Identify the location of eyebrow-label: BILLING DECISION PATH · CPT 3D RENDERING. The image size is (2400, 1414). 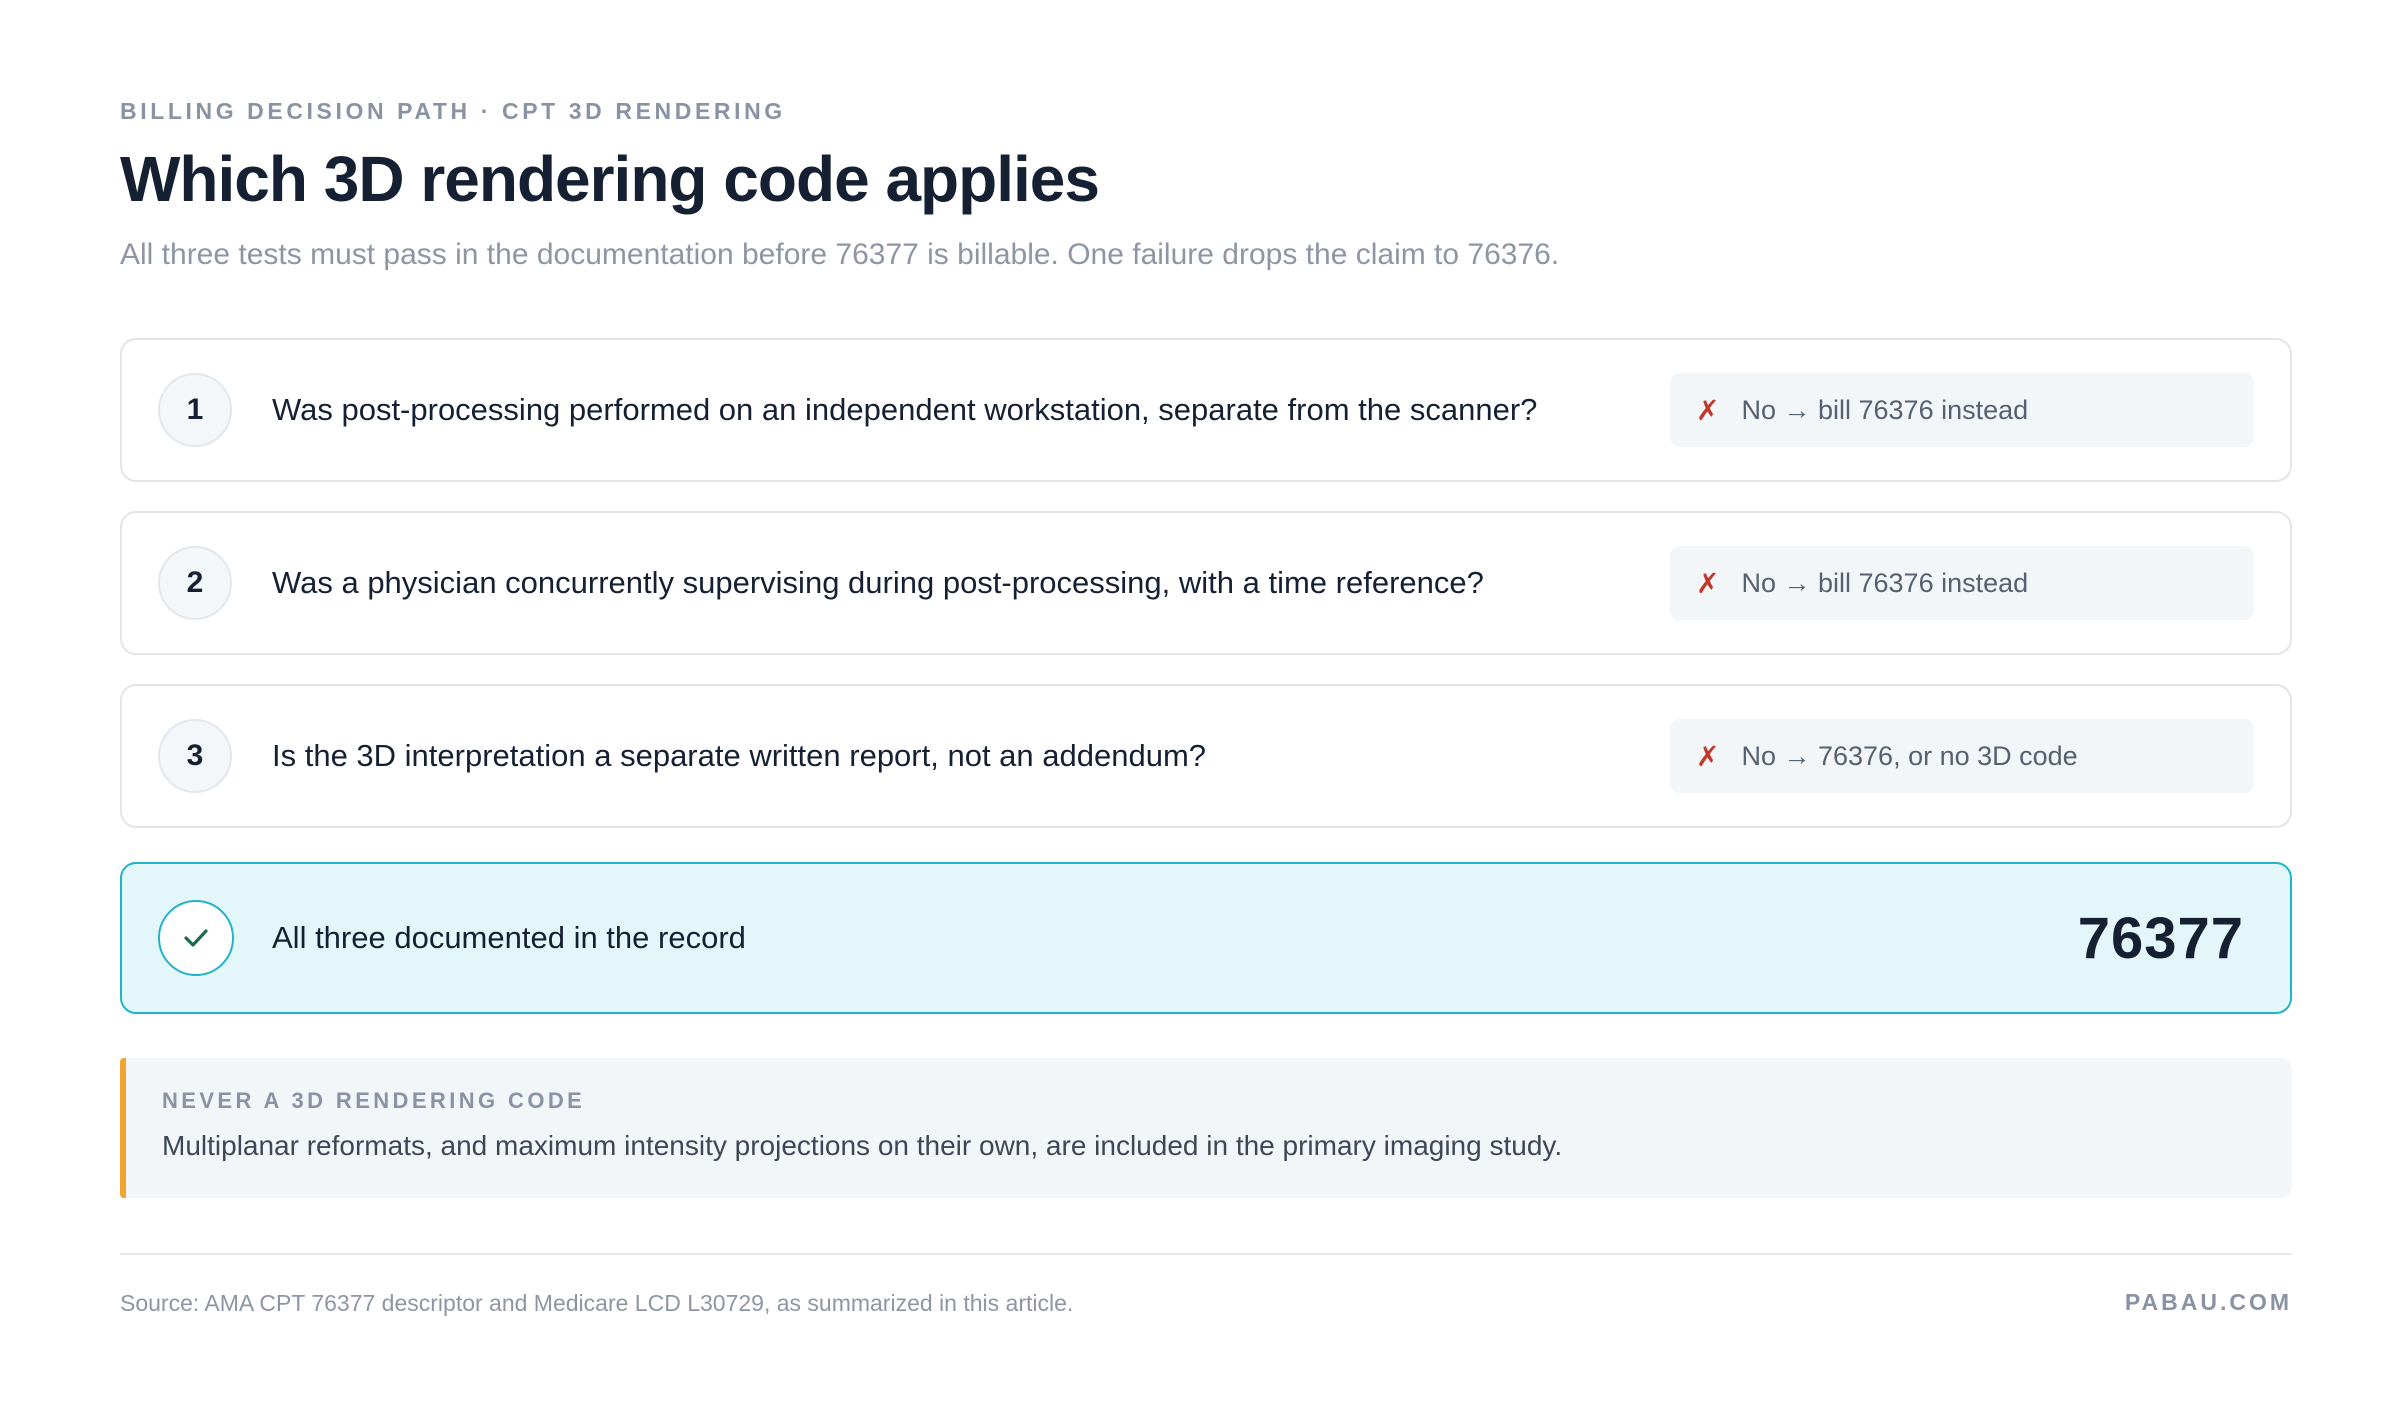
(453, 111).